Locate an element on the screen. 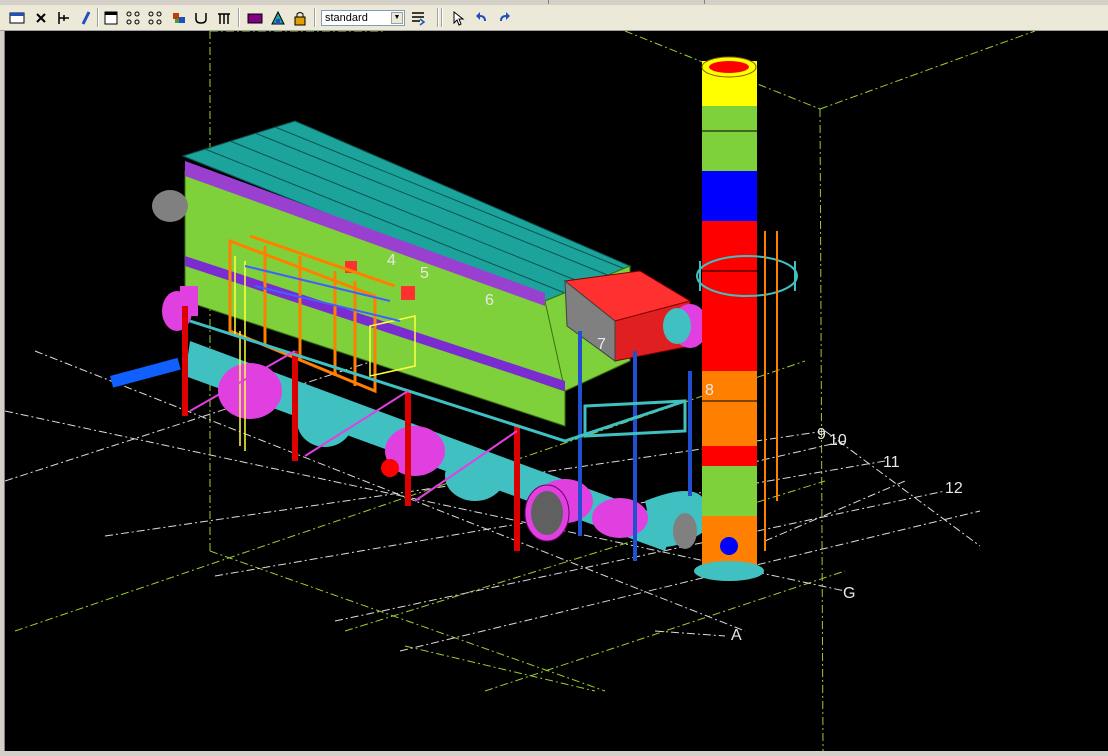 The image size is (1108, 756). lock-icon is located at coordinates (300, 17).